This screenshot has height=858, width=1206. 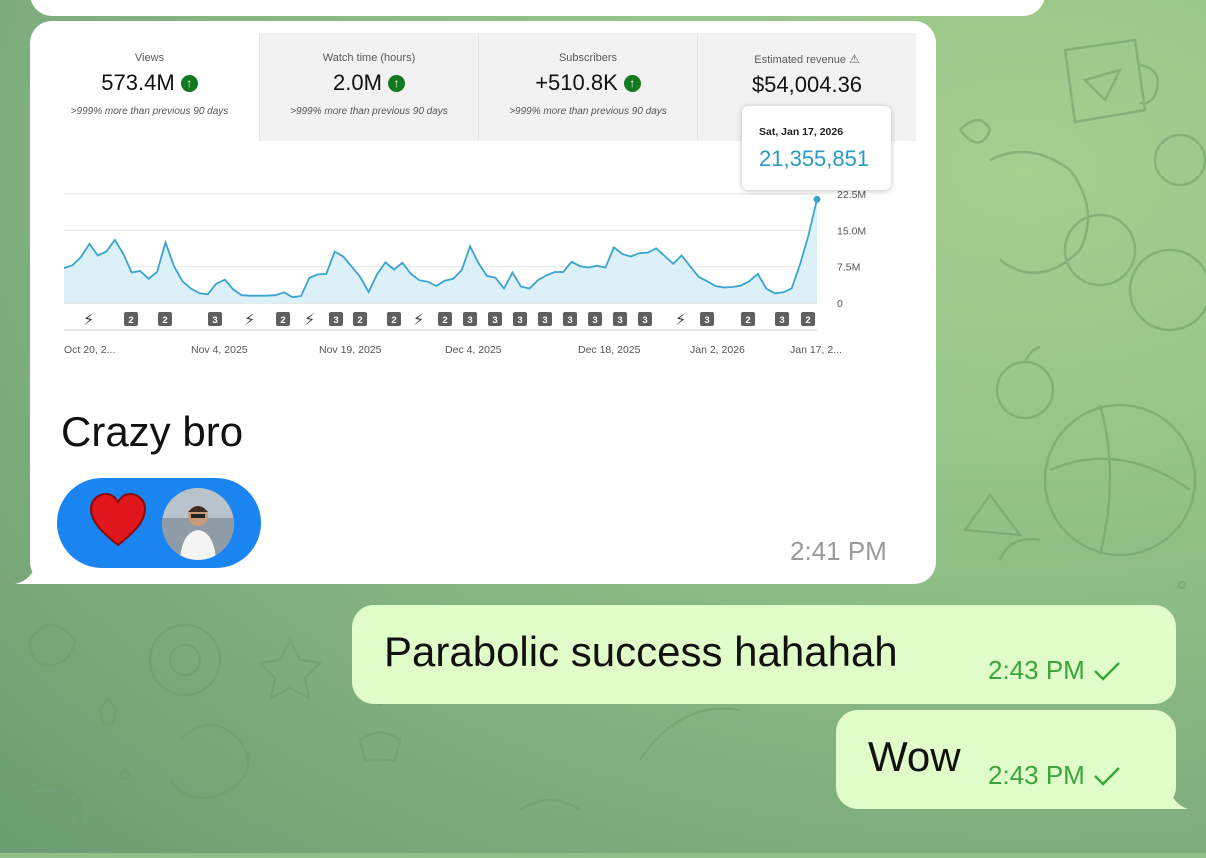 What do you see at coordinates (118, 519) in the screenshot?
I see `heart-icon` at bounding box center [118, 519].